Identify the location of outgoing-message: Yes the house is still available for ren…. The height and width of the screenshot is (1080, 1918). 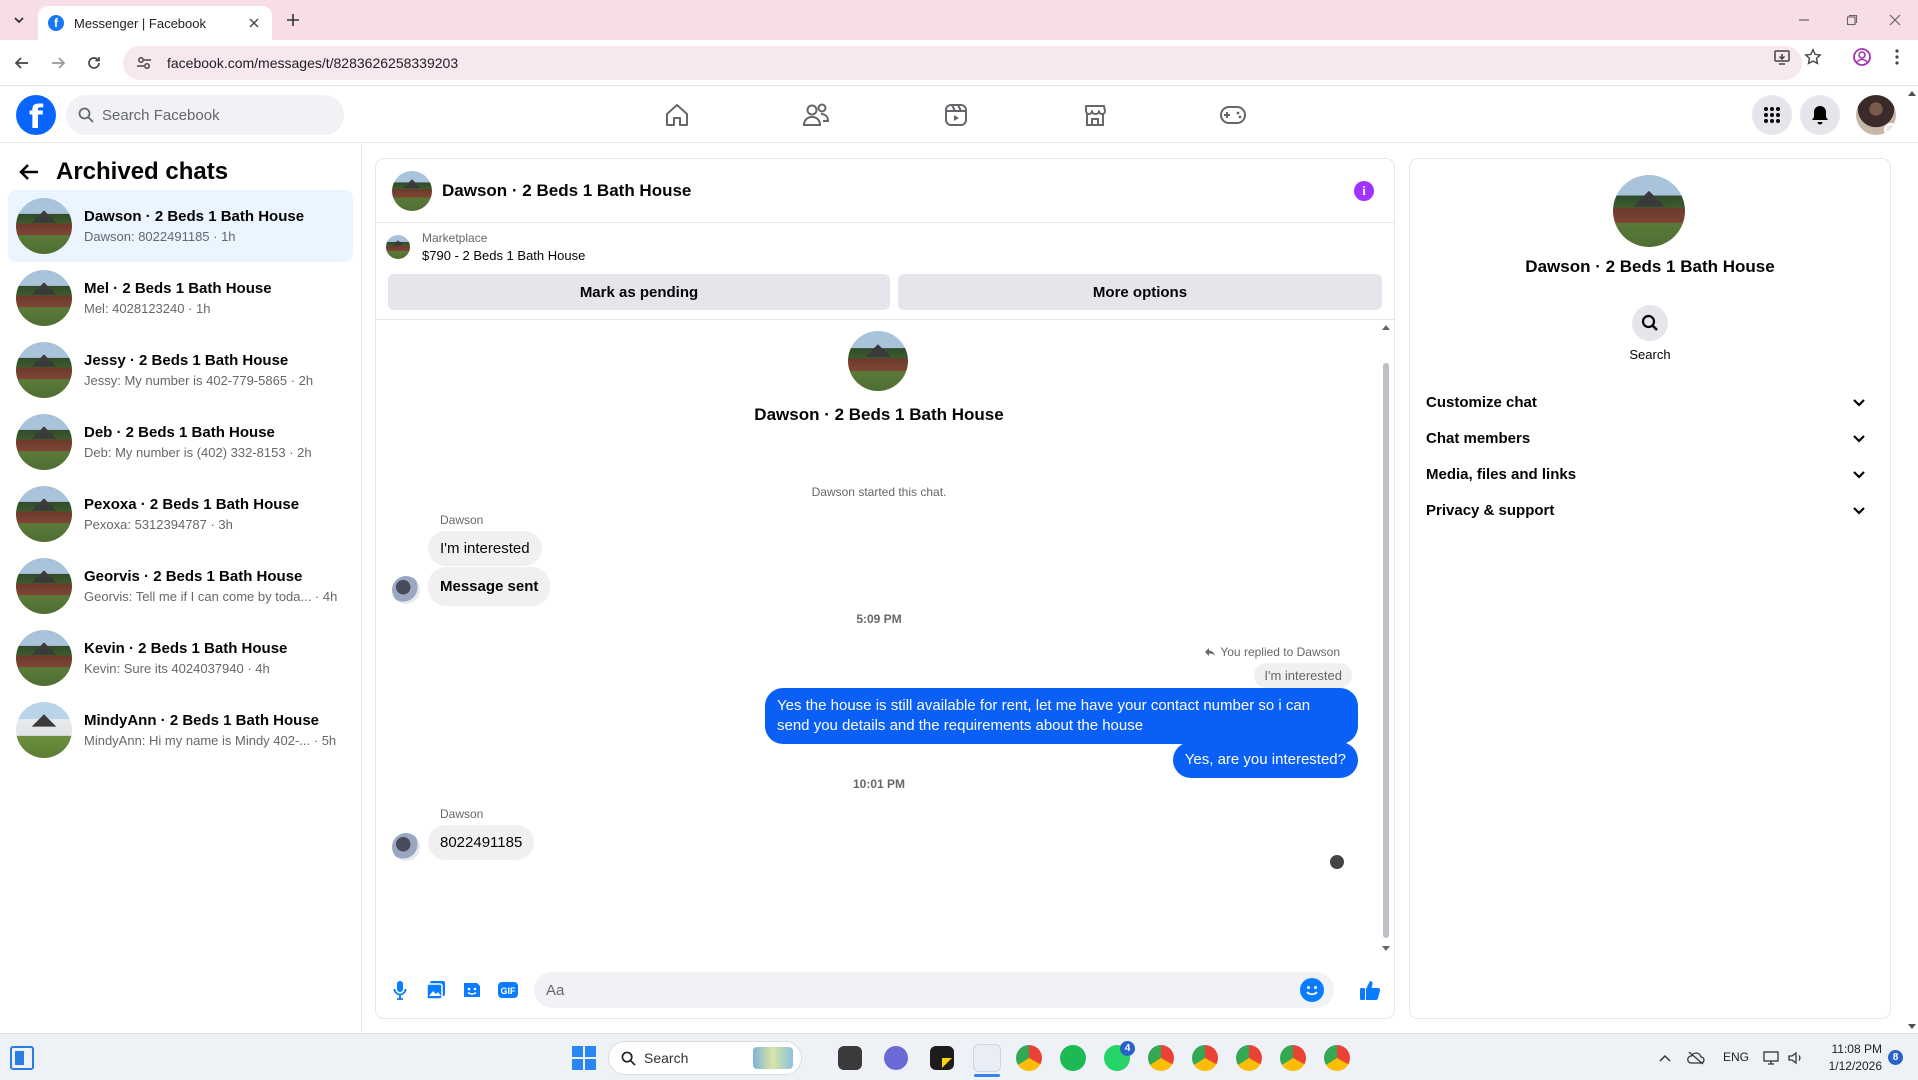
(1061, 716).